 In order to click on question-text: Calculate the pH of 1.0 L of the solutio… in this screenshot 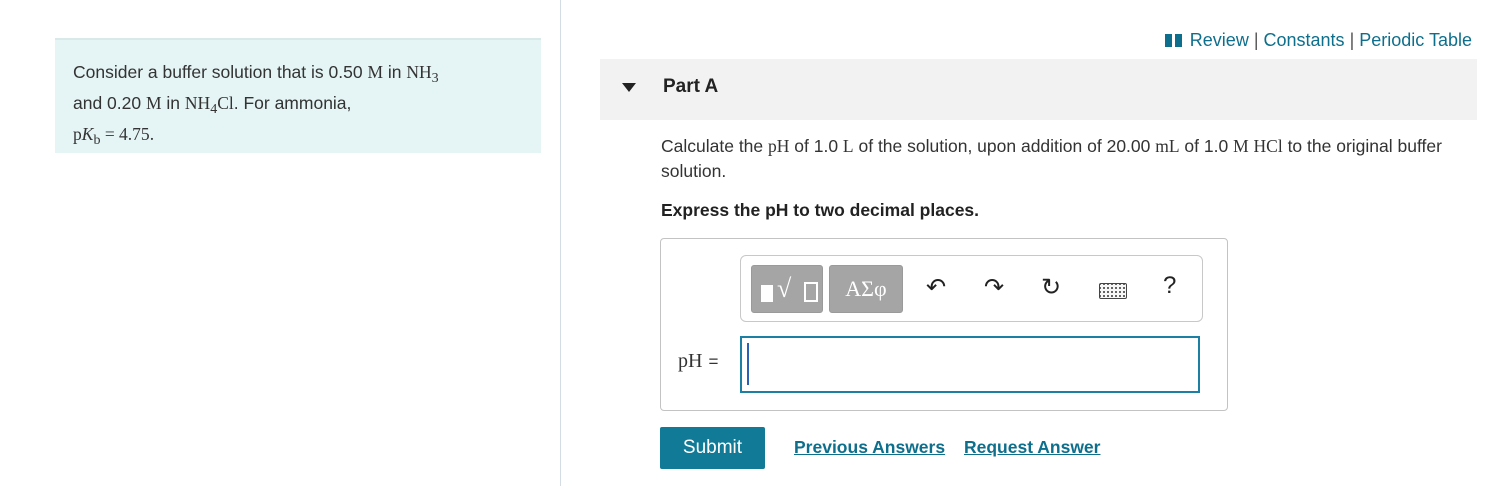, I will do `click(1051, 158)`.